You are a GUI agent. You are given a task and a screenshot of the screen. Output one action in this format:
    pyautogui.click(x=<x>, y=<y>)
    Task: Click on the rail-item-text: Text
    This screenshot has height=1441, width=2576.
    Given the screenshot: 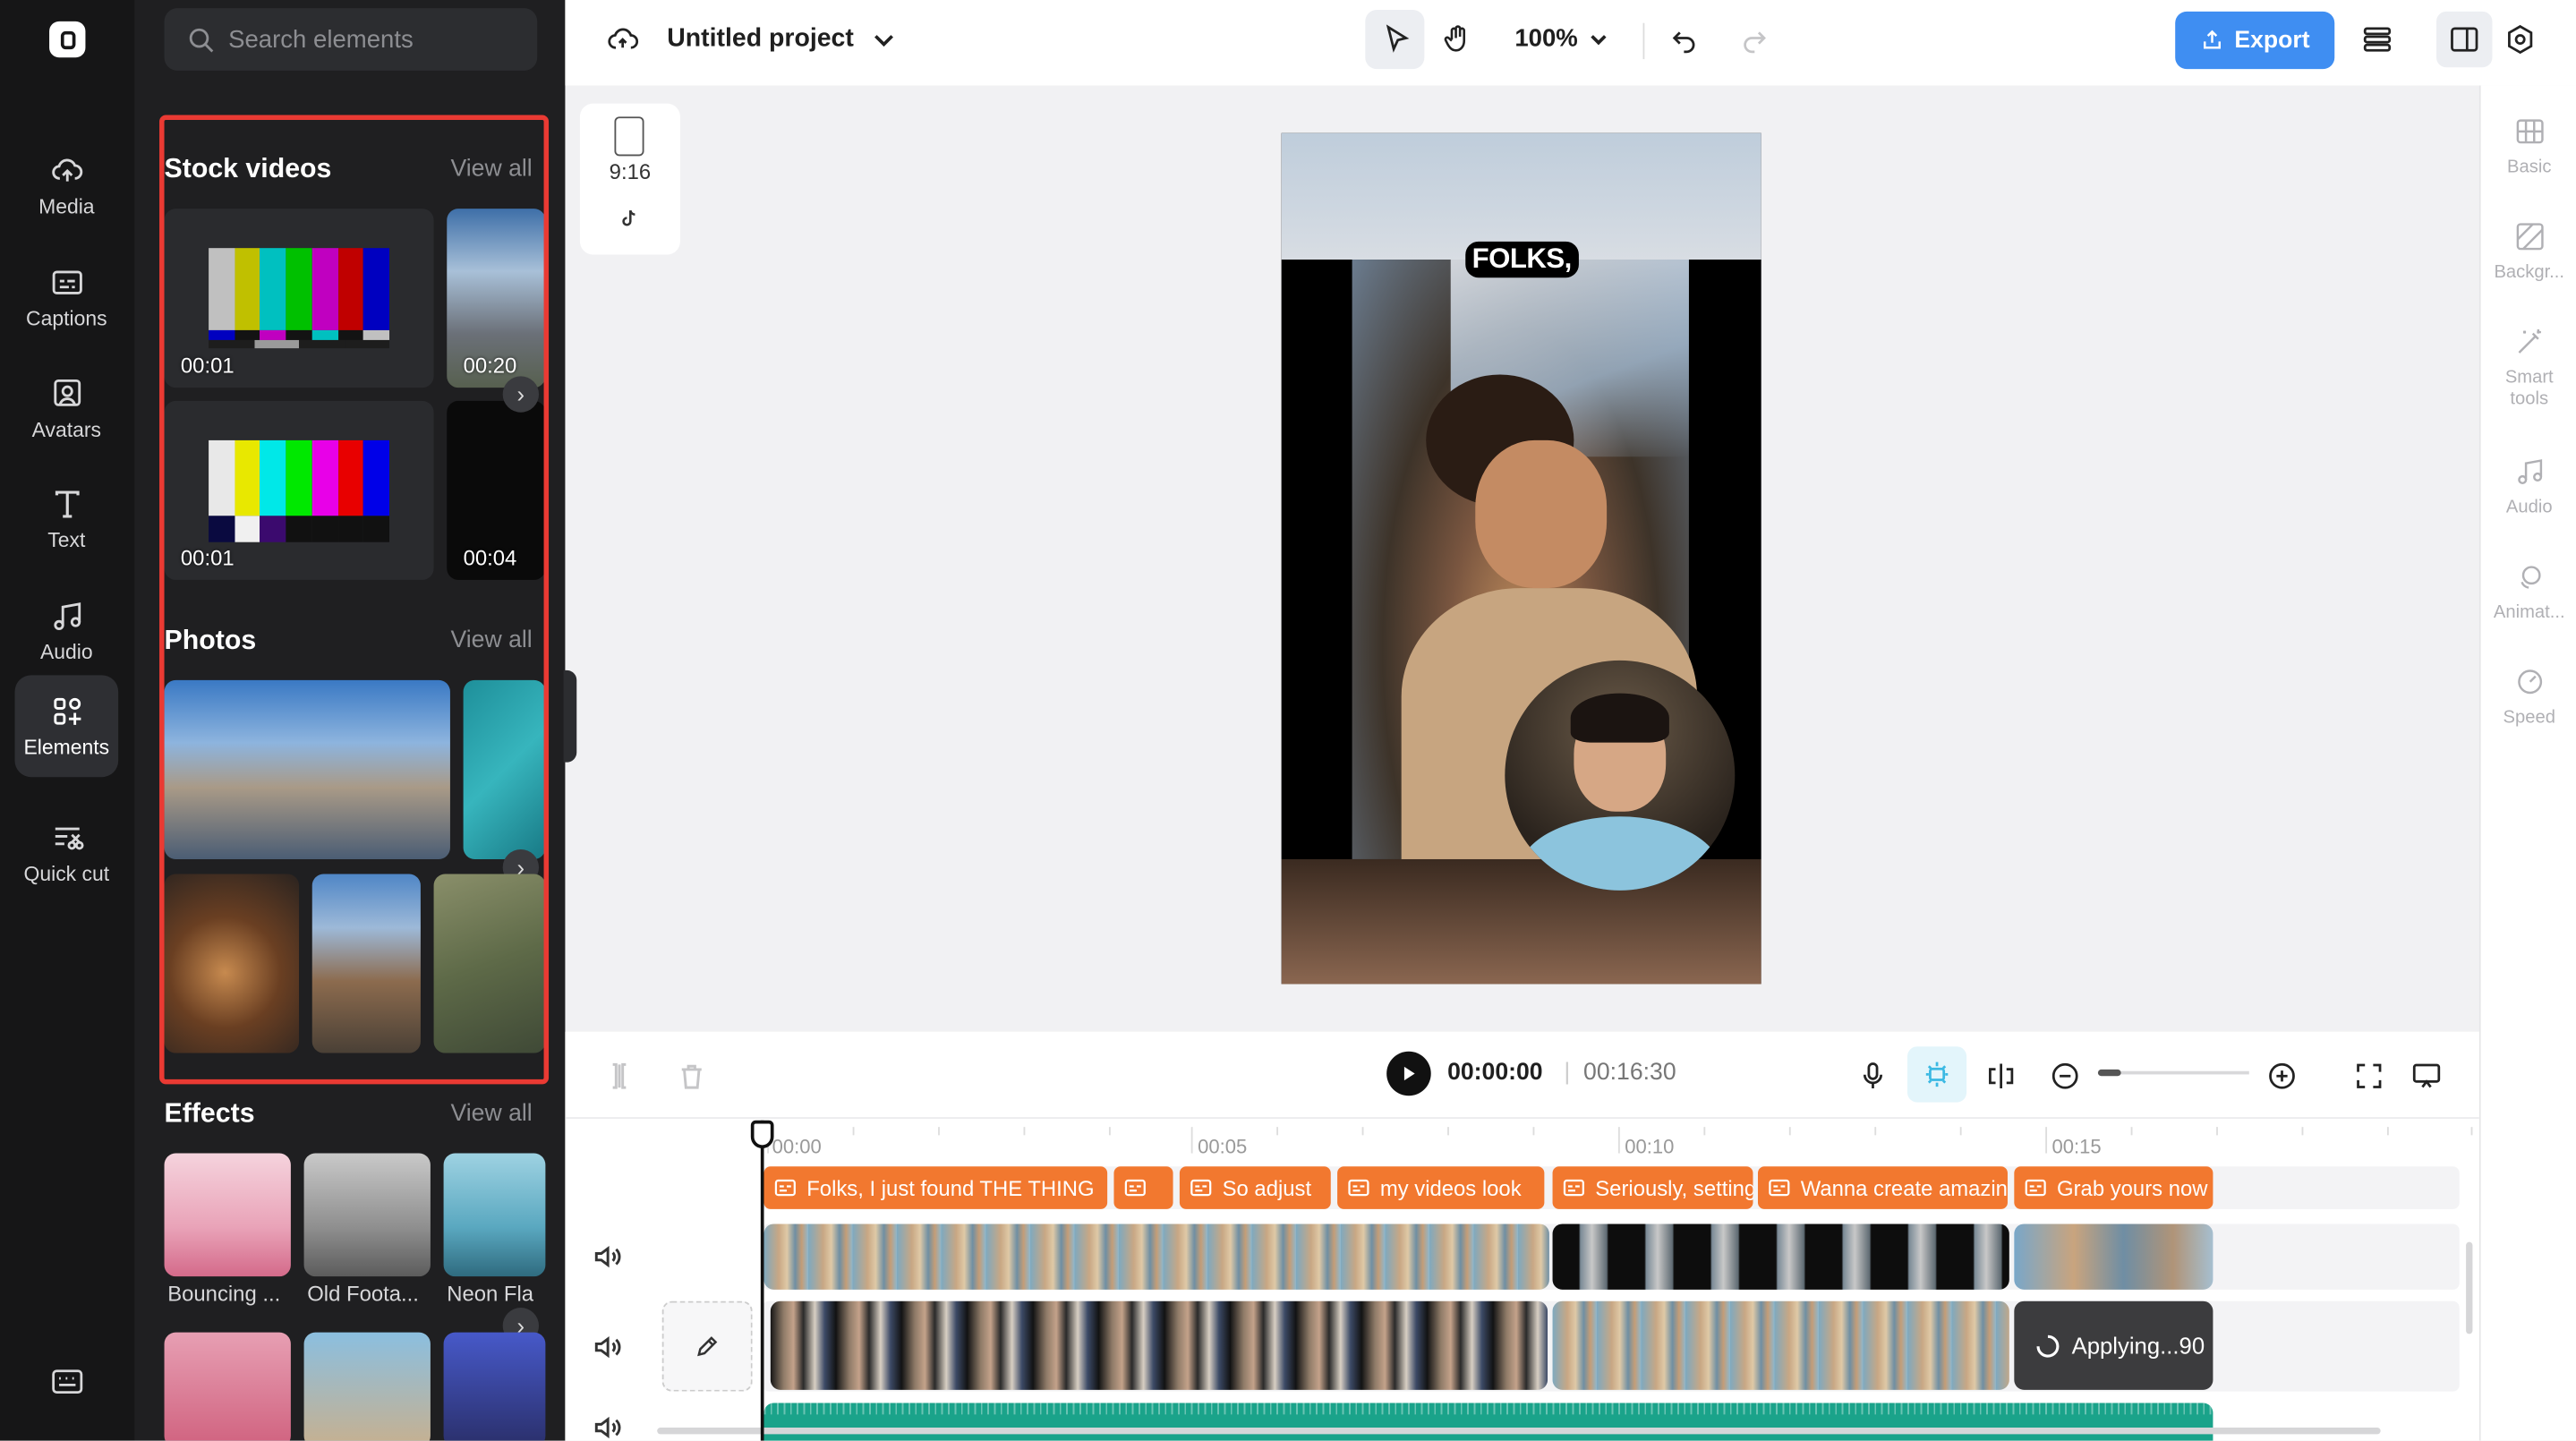 What is the action you would take?
    pyautogui.click(x=67, y=519)
    